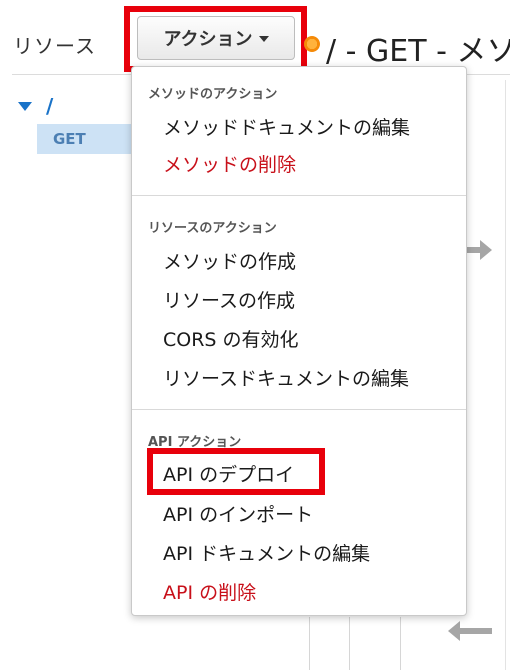 The height and width of the screenshot is (670, 510). I want to click on section-header-resource-actions: リソースのアクション, so click(212, 228).